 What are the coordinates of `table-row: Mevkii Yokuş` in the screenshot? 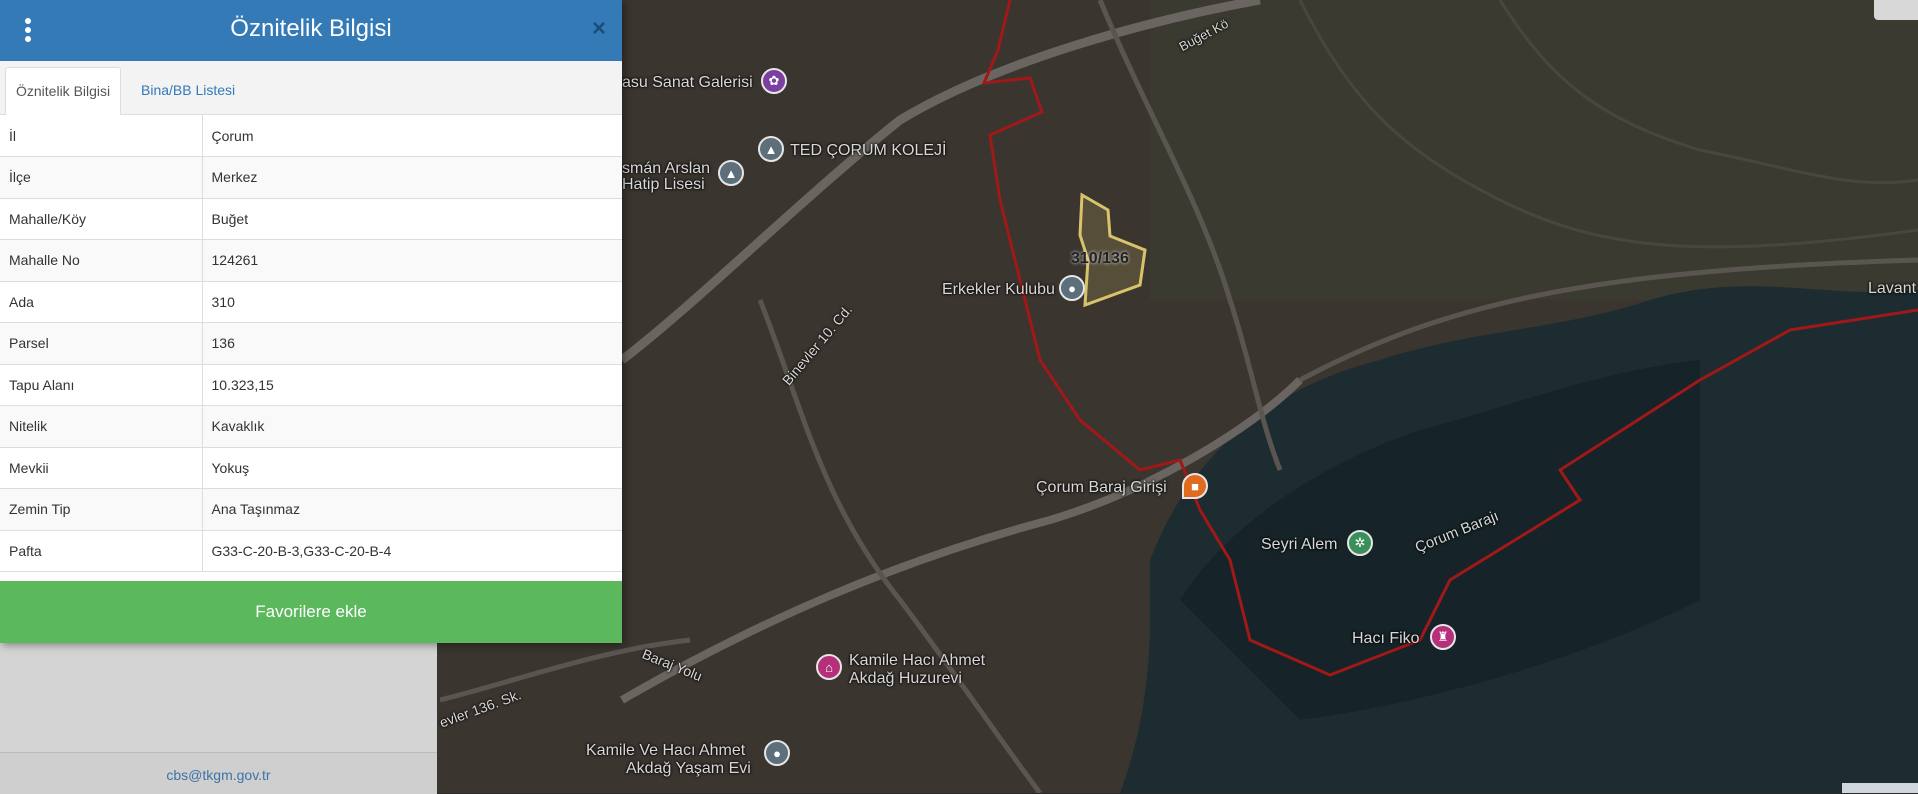 It's located at (311, 468).